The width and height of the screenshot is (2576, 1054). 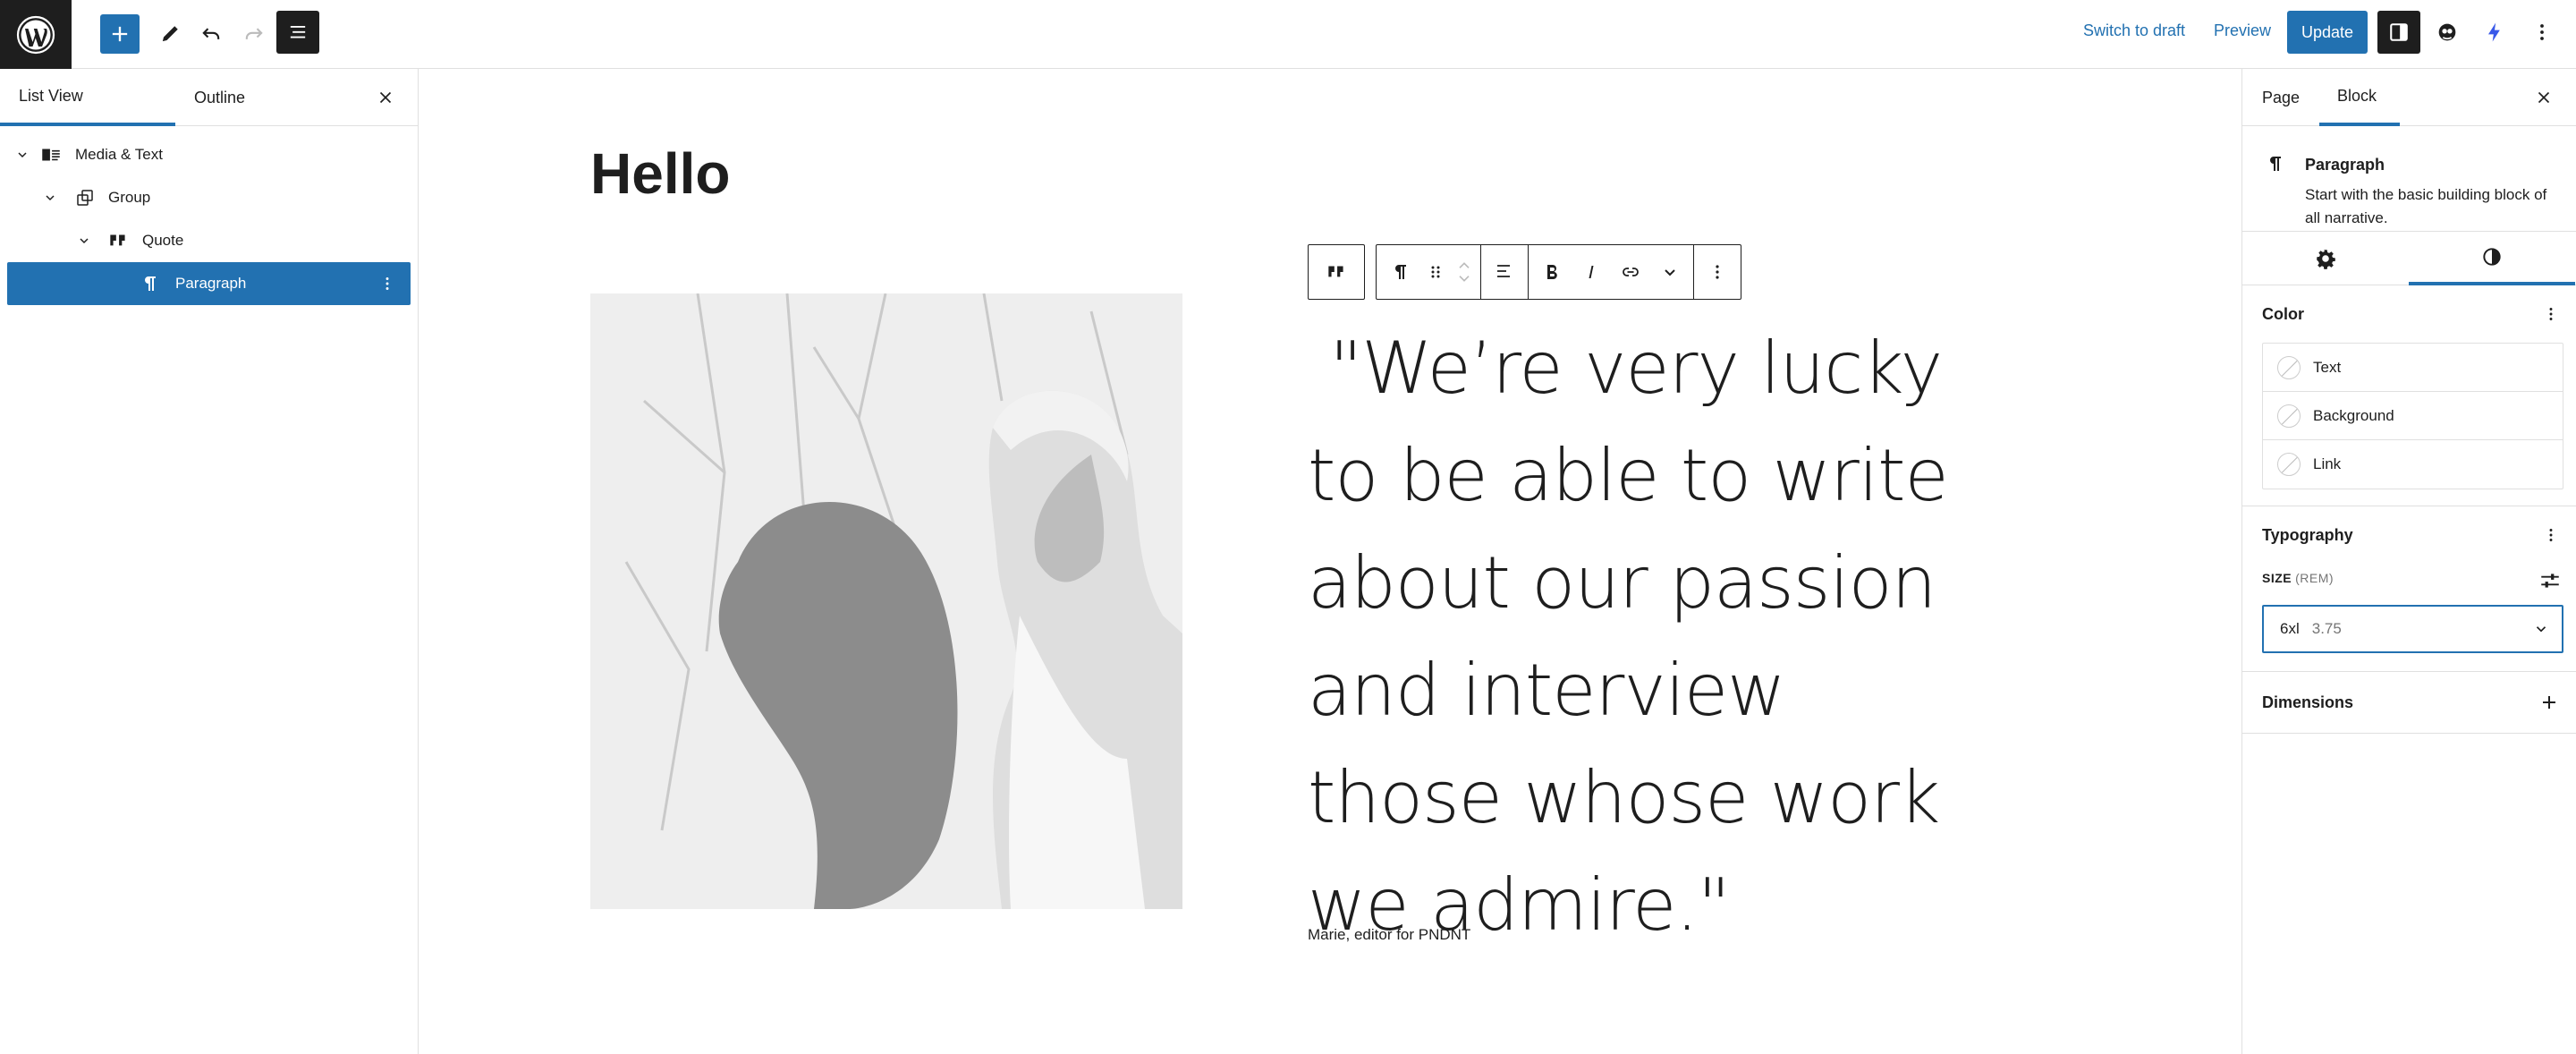 I want to click on typography-options-icon, so click(x=2551, y=535).